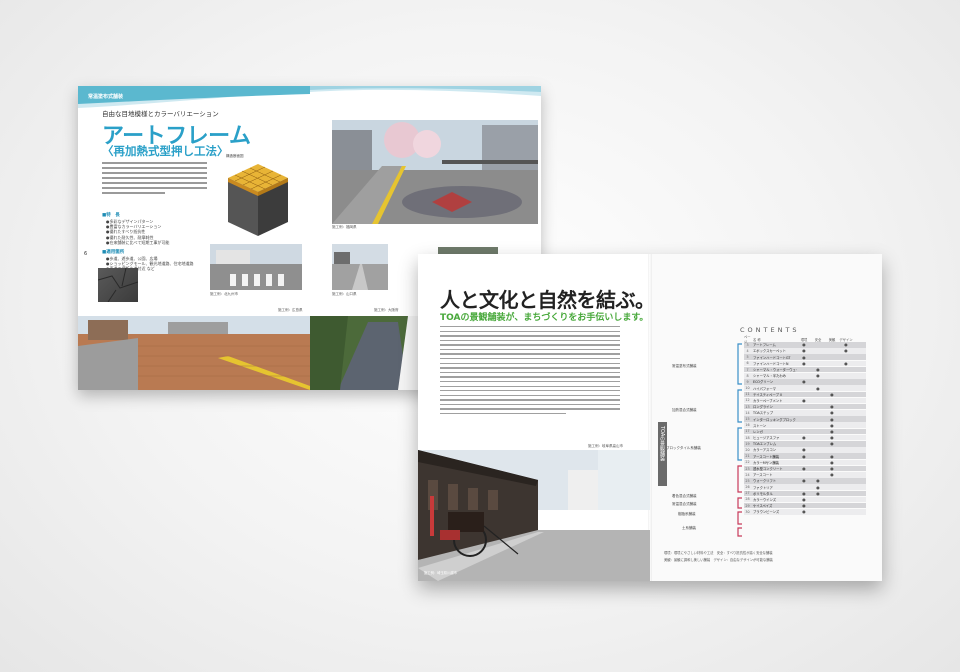  I want to click on toc-row: 17 レンガ ●, so click(805, 431).